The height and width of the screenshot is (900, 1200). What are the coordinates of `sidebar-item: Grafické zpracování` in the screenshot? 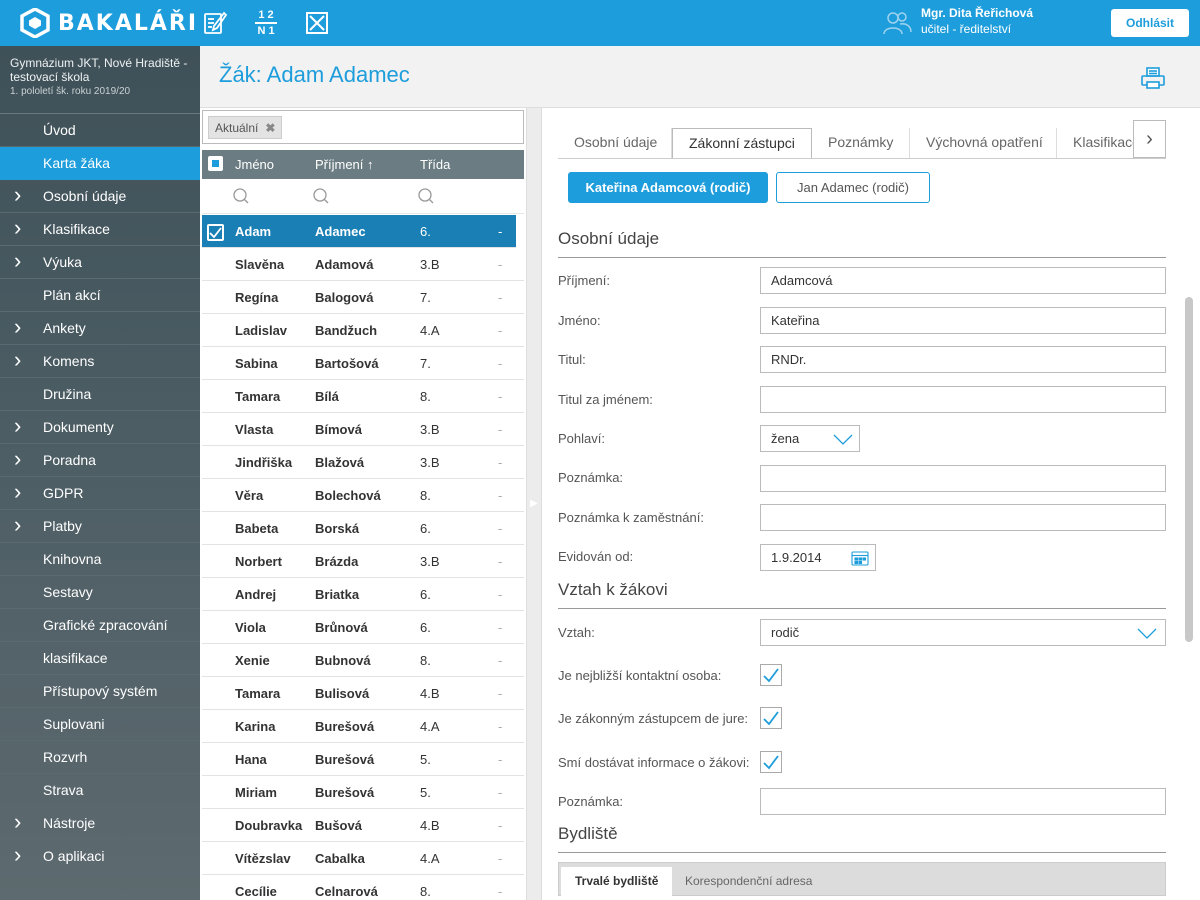 It's located at (100, 625).